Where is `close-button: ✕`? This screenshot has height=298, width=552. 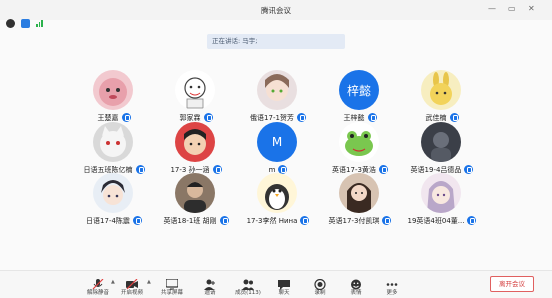
close-button: ✕ is located at coordinates (531, 9).